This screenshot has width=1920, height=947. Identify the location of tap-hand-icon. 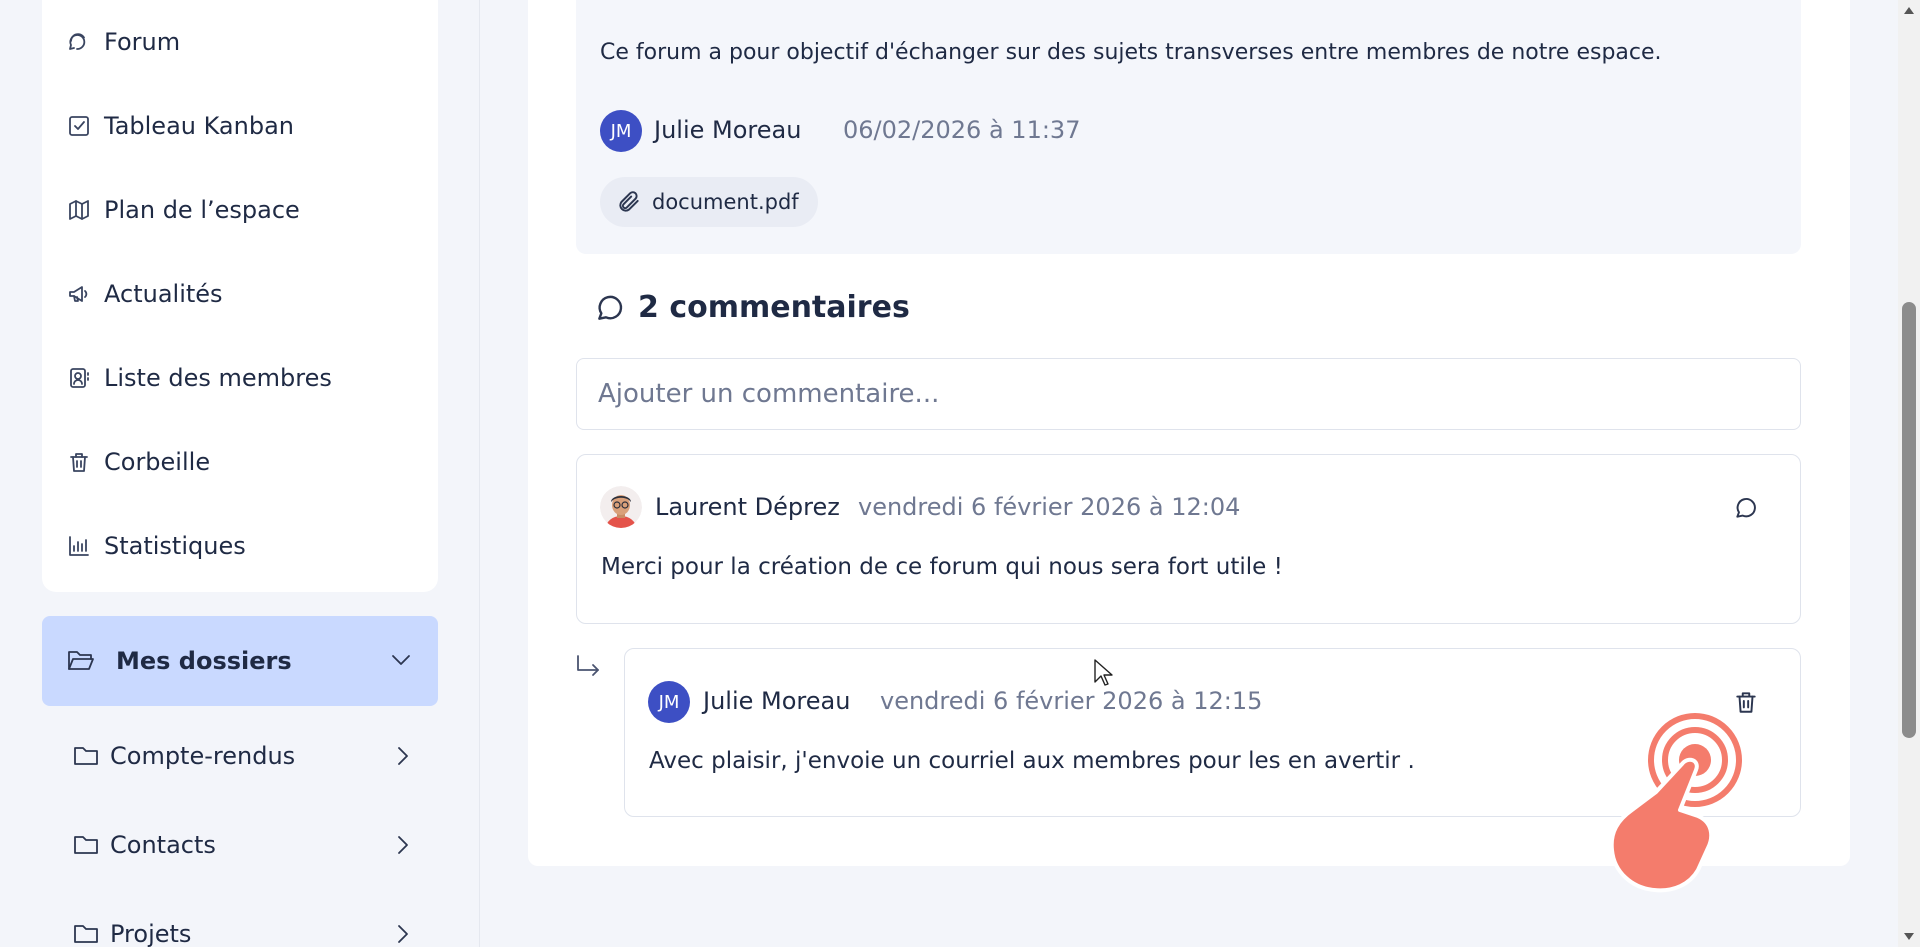
(1675, 803).